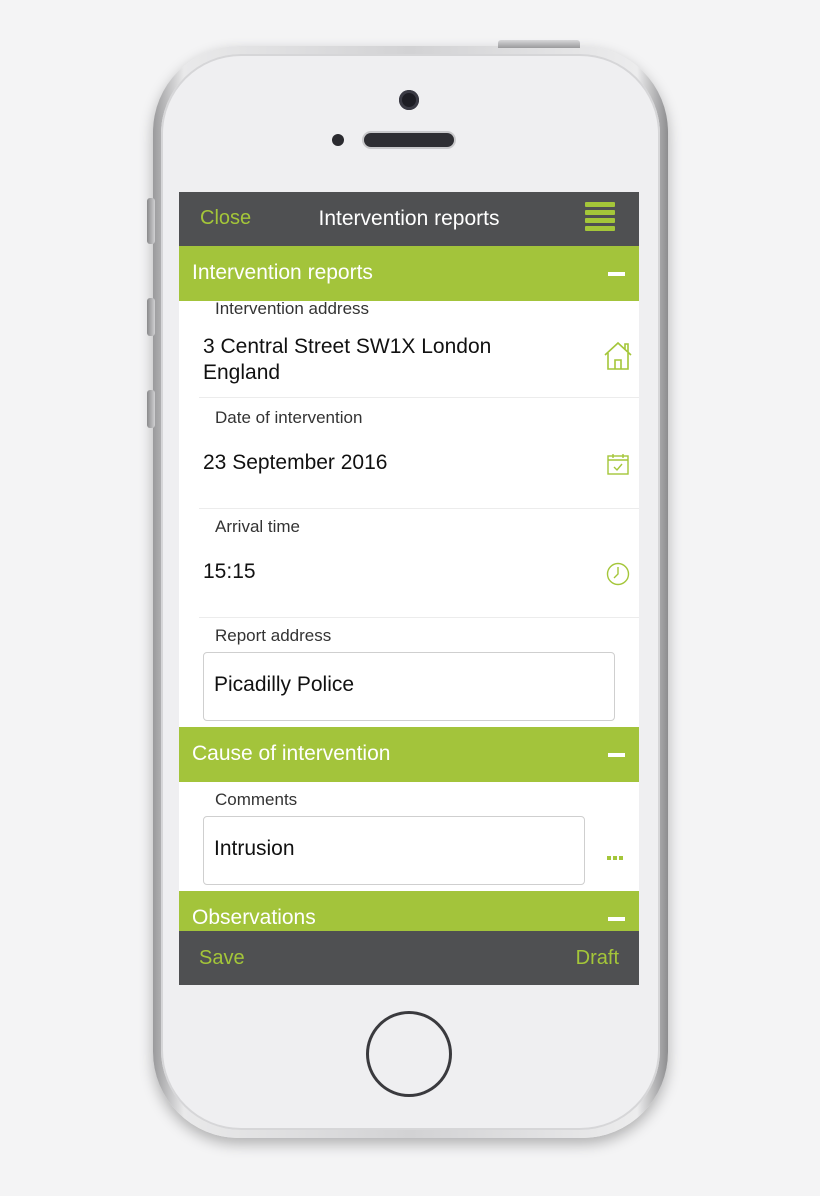 The height and width of the screenshot is (1196, 820). What do you see at coordinates (258, 526) in the screenshot?
I see `arrival-time-label: Arrival time` at bounding box center [258, 526].